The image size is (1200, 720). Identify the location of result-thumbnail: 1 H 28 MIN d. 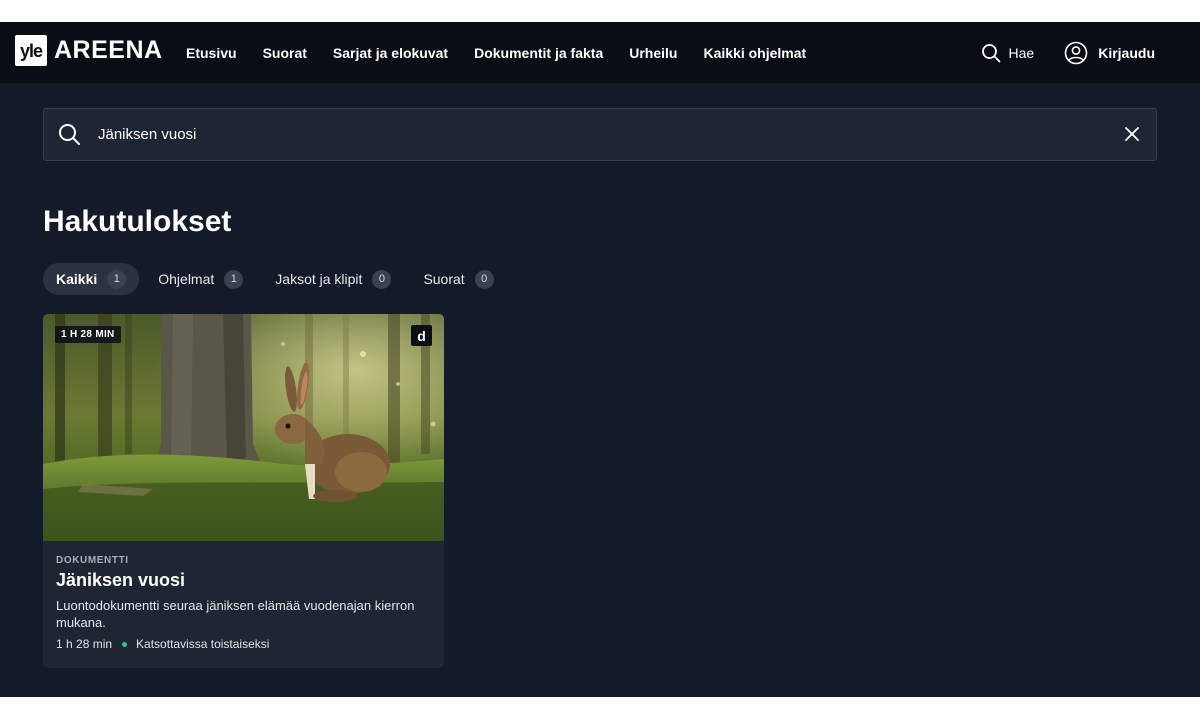
(243, 427).